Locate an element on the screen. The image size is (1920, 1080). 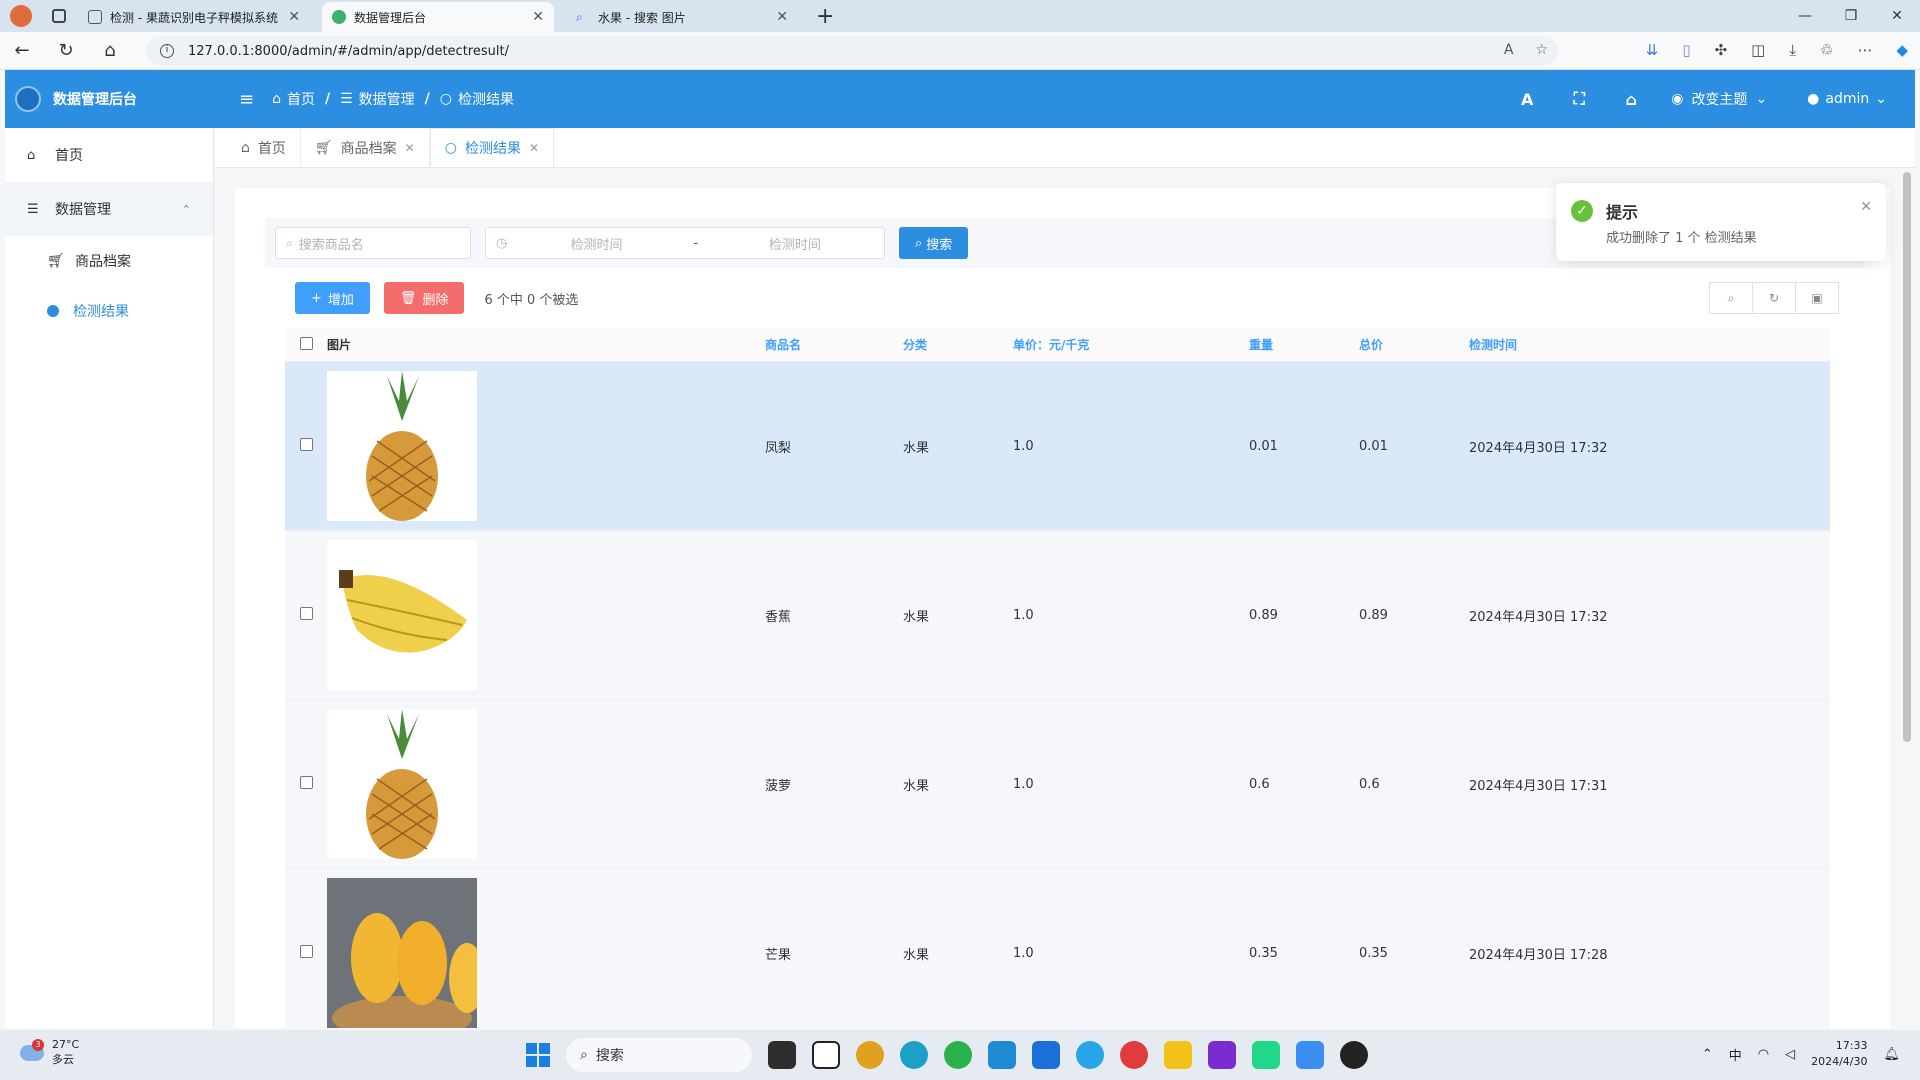
table-row: 香蕉 水果 1.0 0.89 0.89 2024年4月30日 17:32 is located at coordinates (1057, 615).